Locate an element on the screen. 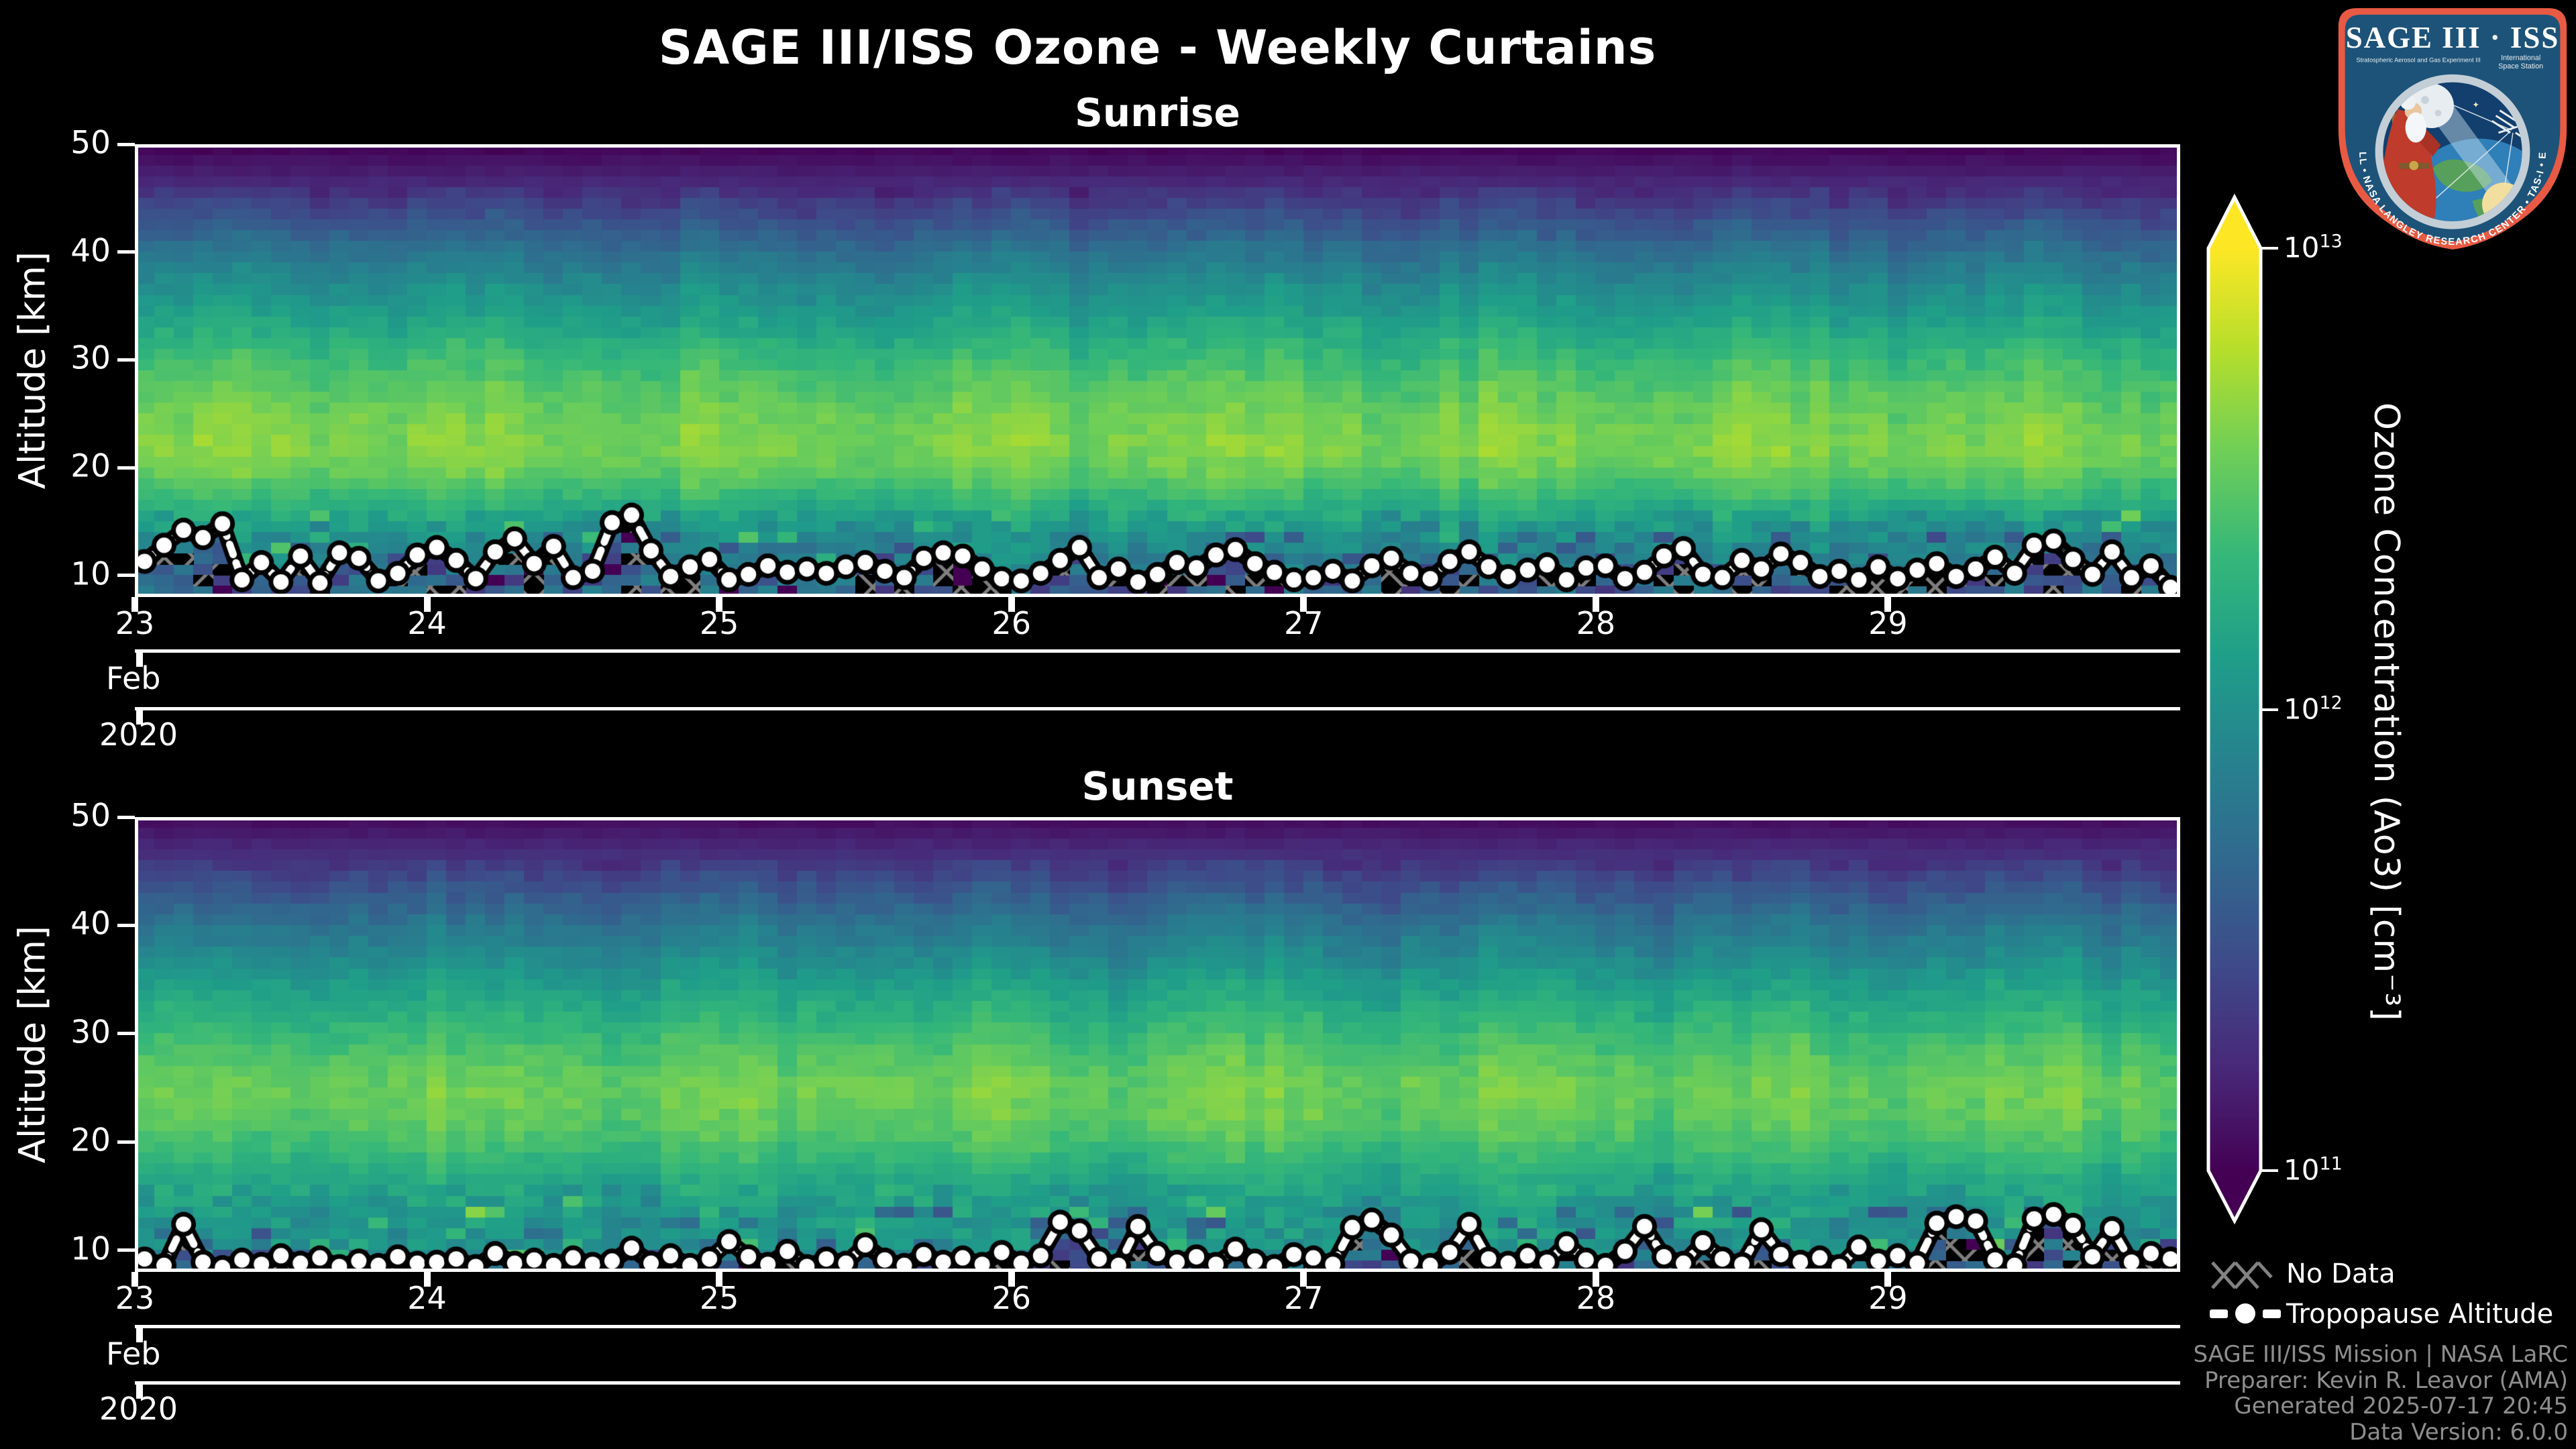 The image size is (2576, 1449). attribution-line: Data Version: 6.0.0 is located at coordinates (2458, 1432).